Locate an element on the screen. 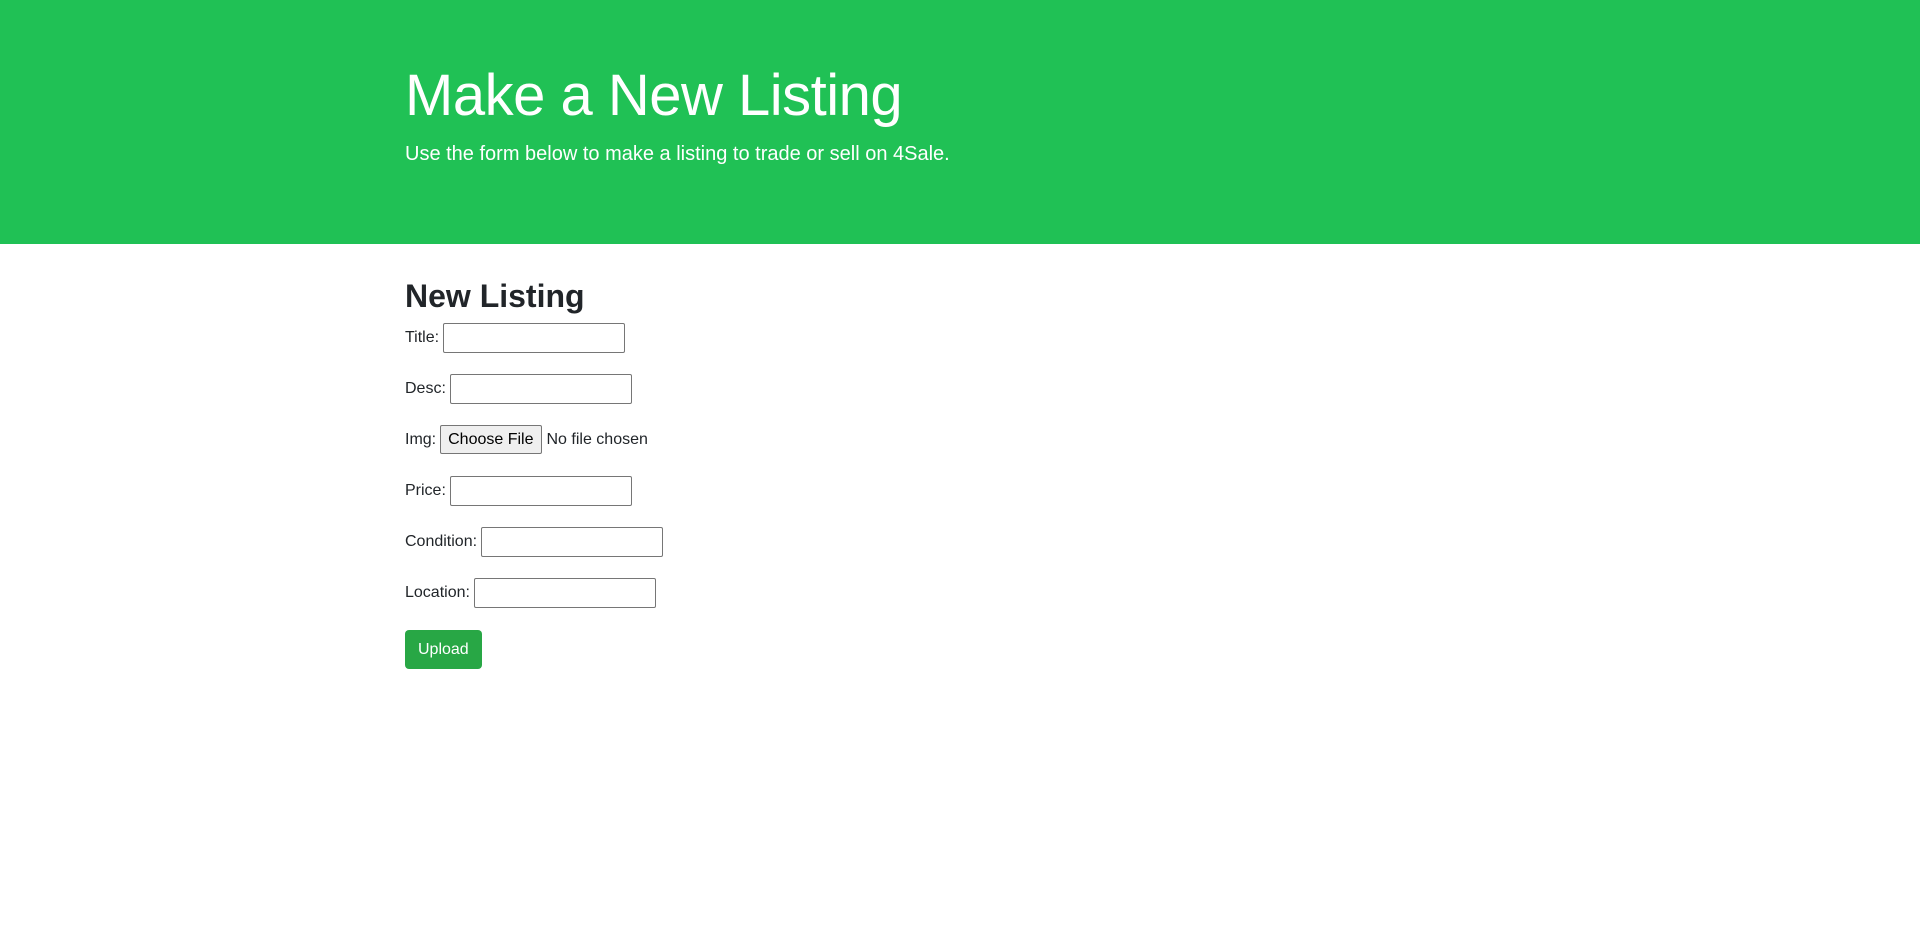 This screenshot has width=1920, height=932. file-status-text: No file chosen is located at coordinates (597, 439).